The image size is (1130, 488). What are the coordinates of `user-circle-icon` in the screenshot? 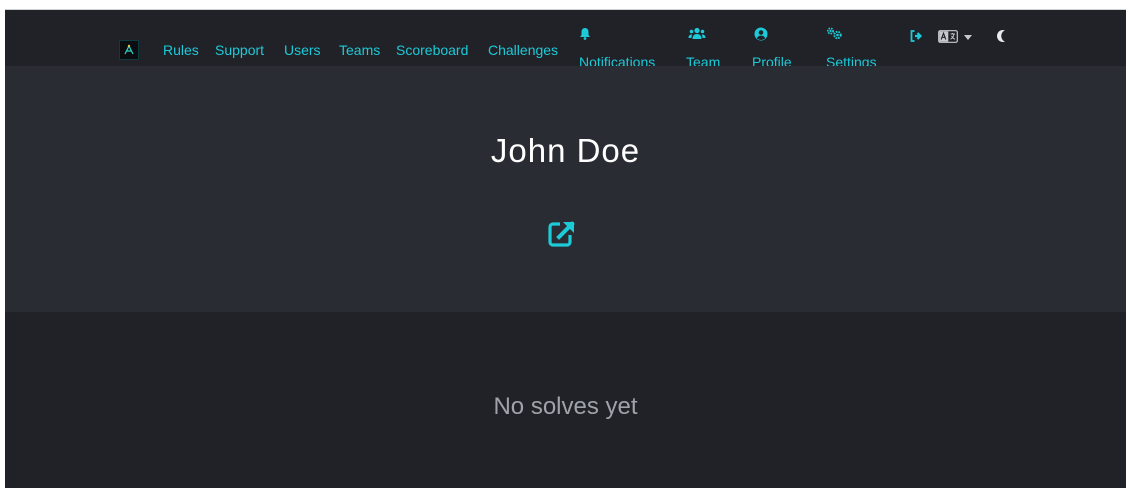 It's located at (761, 34).